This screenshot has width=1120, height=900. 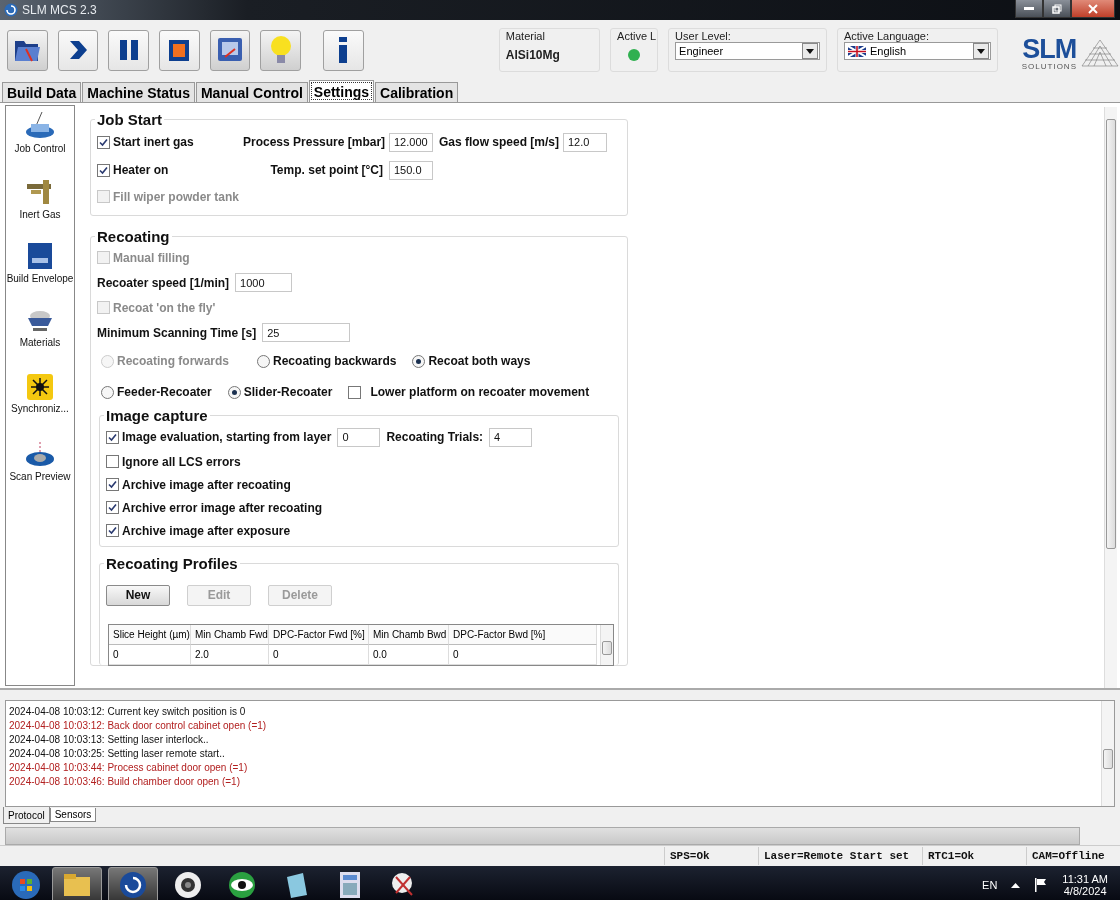 What do you see at coordinates (26, 884) in the screenshot?
I see `start-button` at bounding box center [26, 884].